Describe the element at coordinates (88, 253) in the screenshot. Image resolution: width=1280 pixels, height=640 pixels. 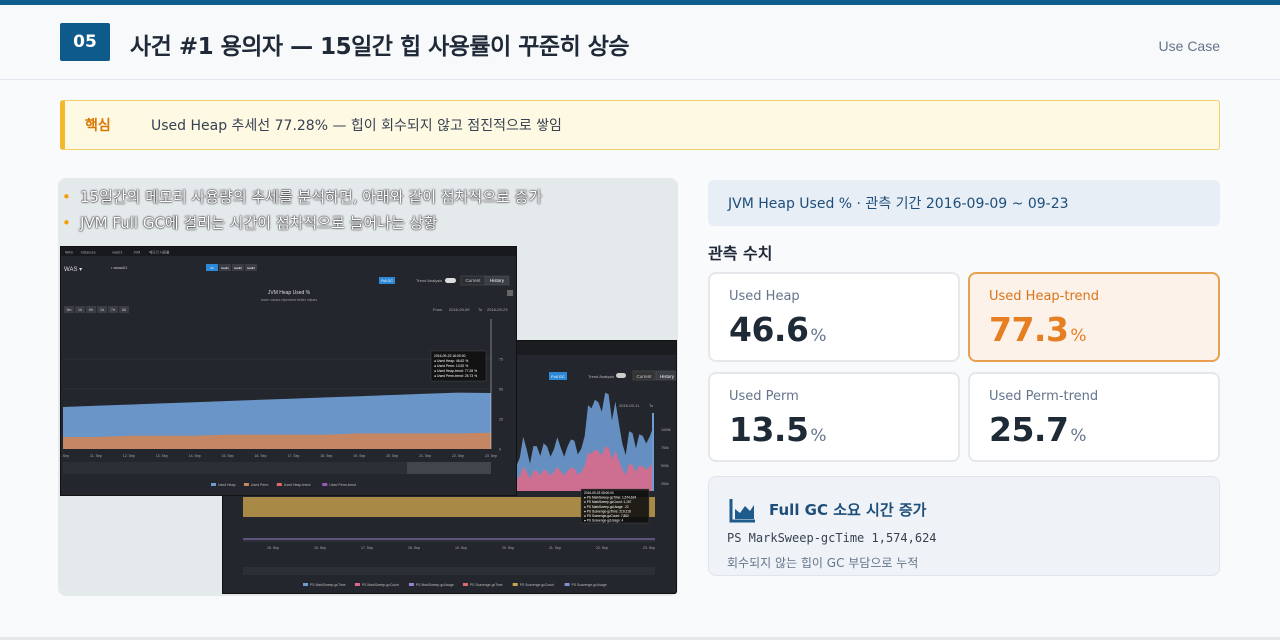
I see `breadcrumb-item: instances` at that location.